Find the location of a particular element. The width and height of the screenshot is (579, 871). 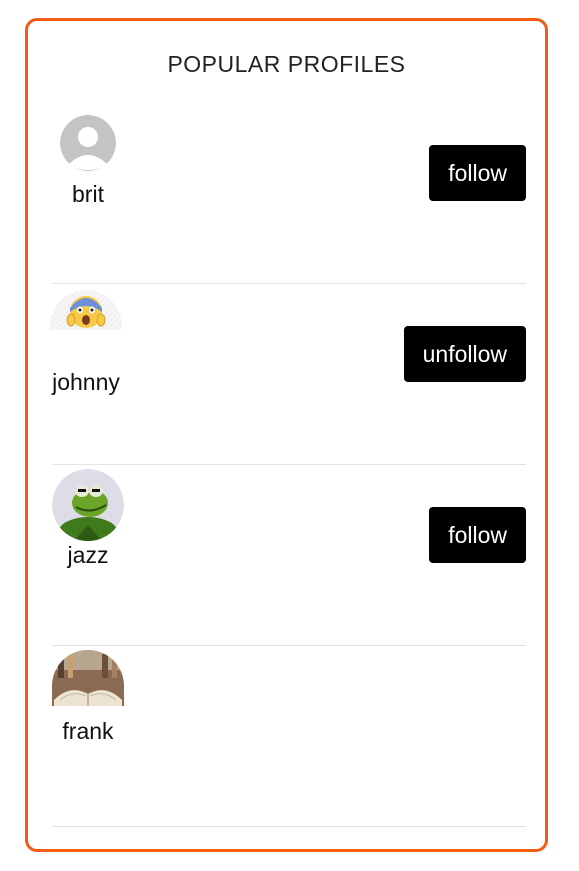

profile-link-brit: brit is located at coordinates (88, 161).